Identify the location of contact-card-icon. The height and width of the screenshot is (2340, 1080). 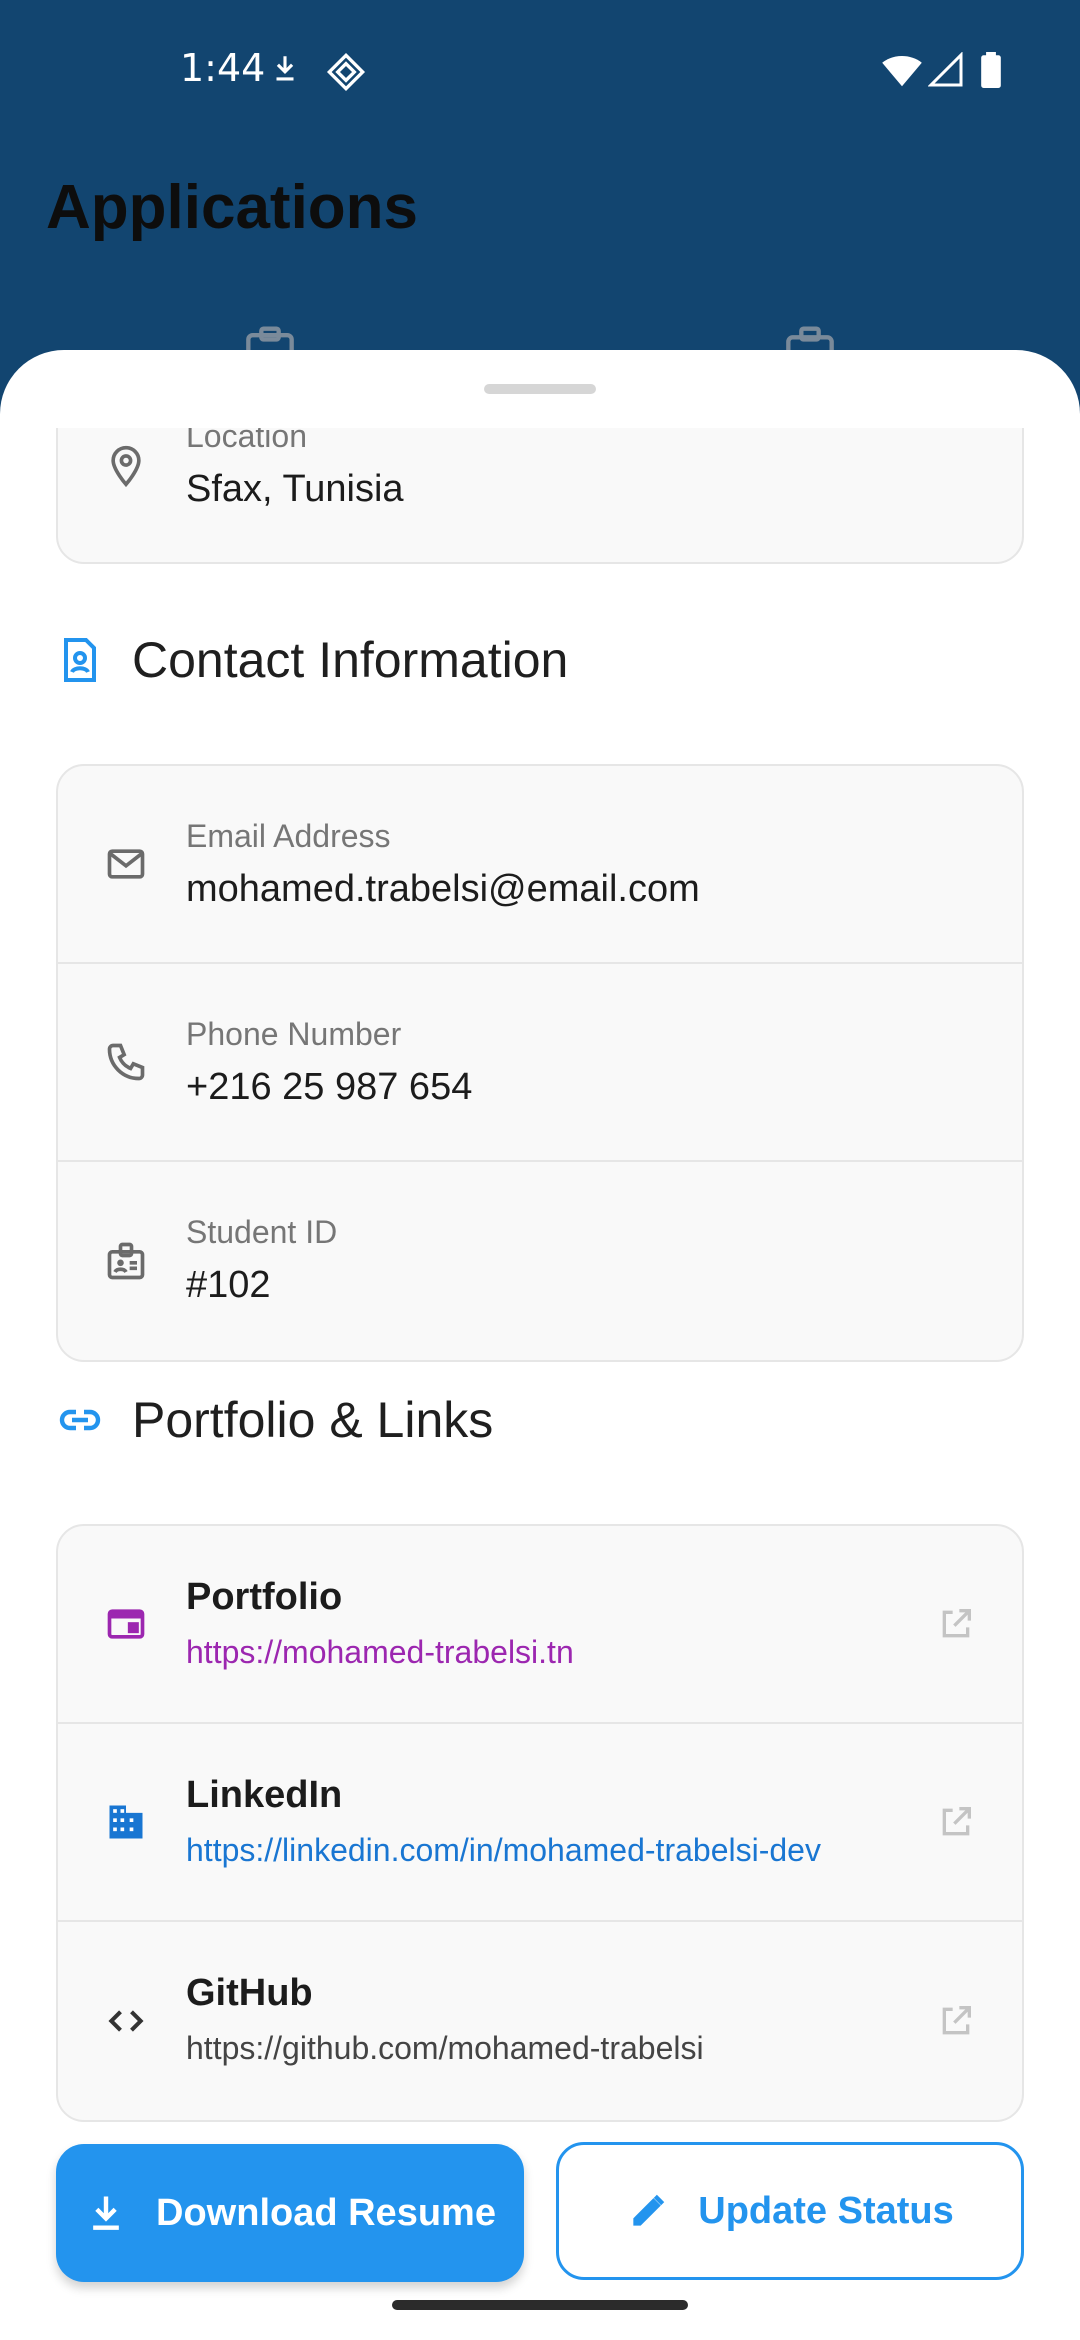
(80, 660).